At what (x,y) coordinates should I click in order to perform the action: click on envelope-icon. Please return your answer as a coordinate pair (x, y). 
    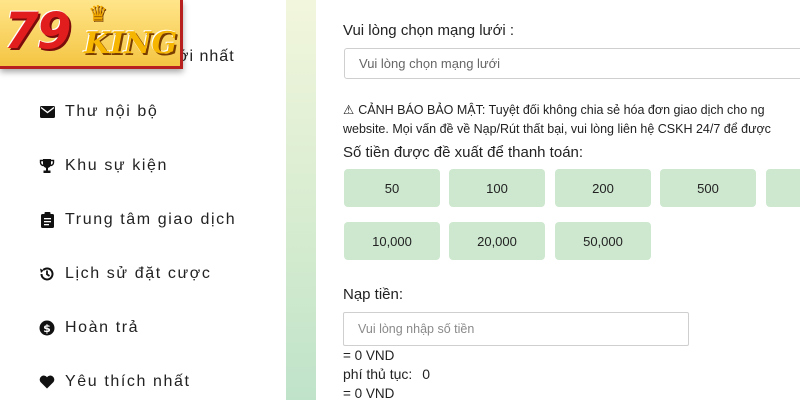
    Looking at the image, I should click on (47, 112).